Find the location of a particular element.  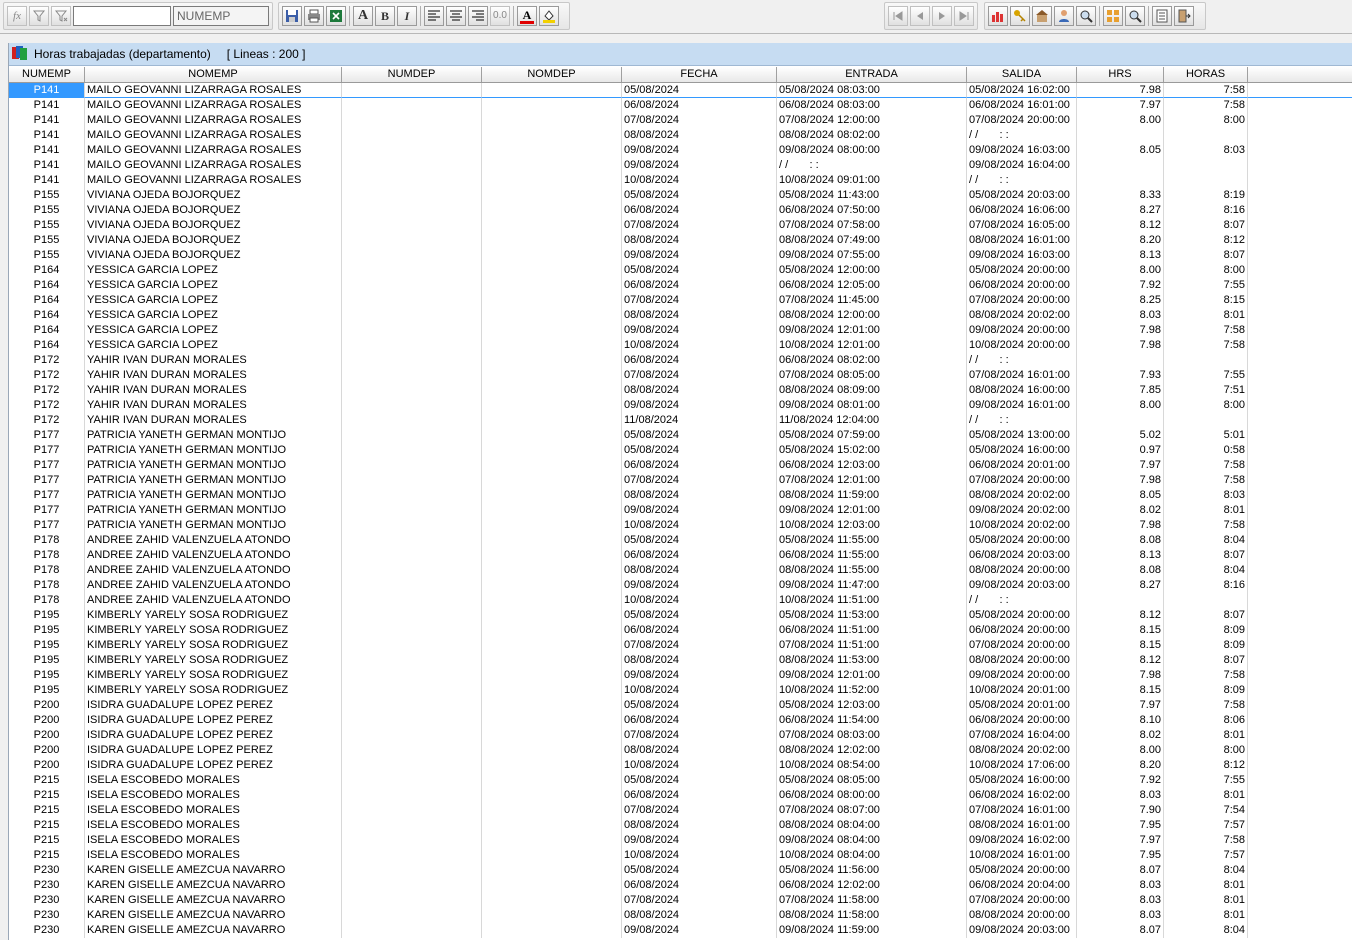

cell-hrs: 8.20 is located at coordinates (1120, 765).